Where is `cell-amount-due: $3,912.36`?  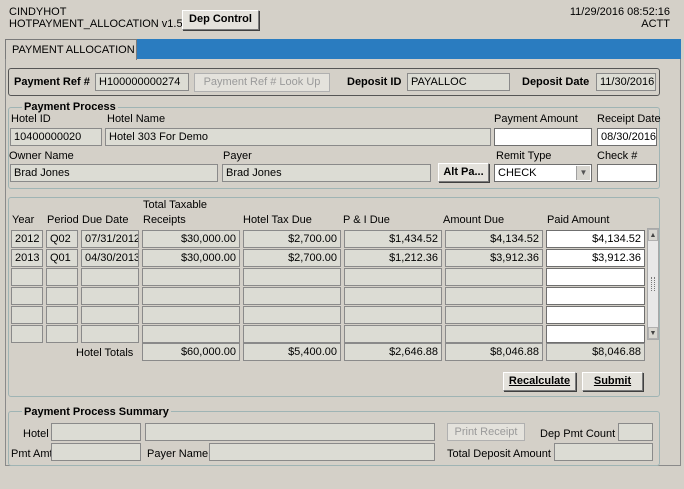
cell-amount-due: $3,912.36 is located at coordinates (494, 258).